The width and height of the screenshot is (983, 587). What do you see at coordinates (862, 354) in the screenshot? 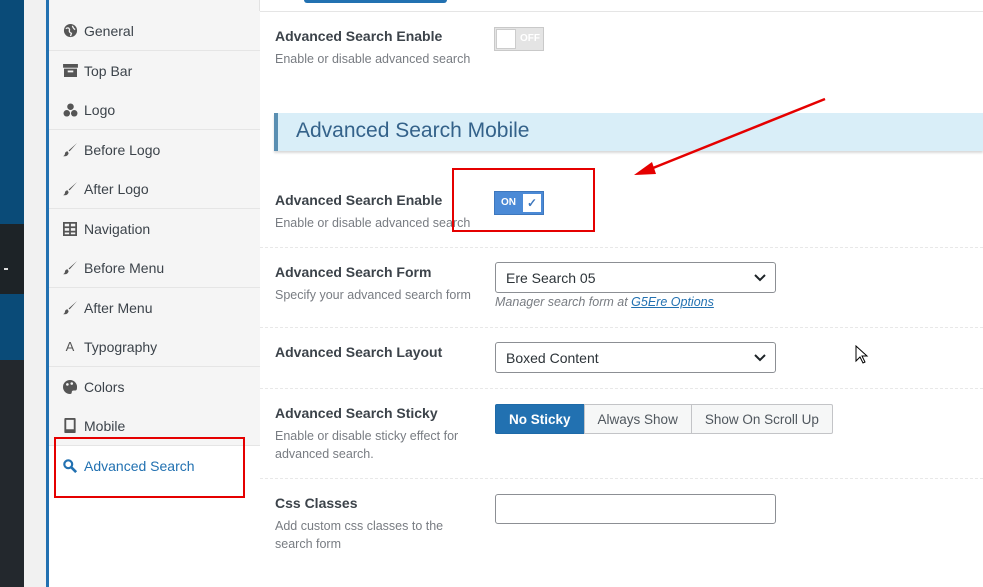
I see `mouse-cursor-icon` at bounding box center [862, 354].